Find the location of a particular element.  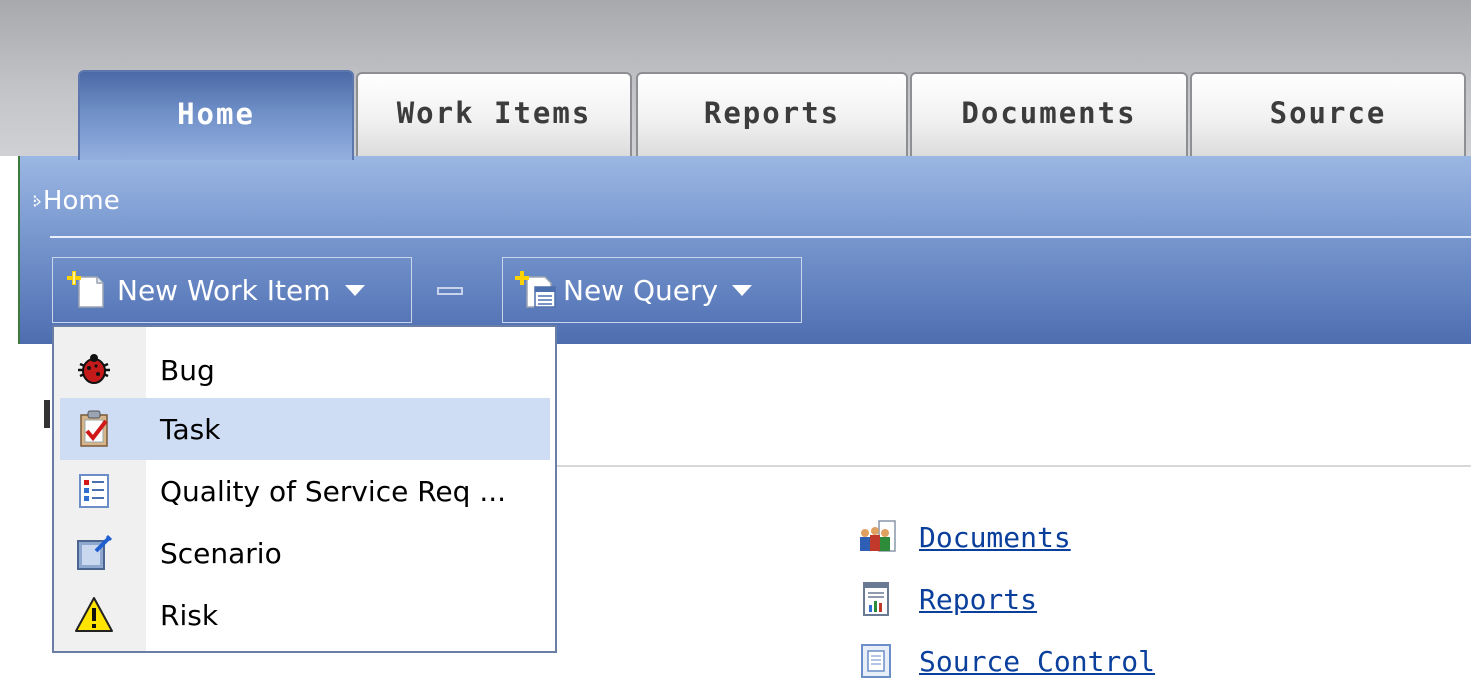

scenario-icon is located at coordinates (94, 552).